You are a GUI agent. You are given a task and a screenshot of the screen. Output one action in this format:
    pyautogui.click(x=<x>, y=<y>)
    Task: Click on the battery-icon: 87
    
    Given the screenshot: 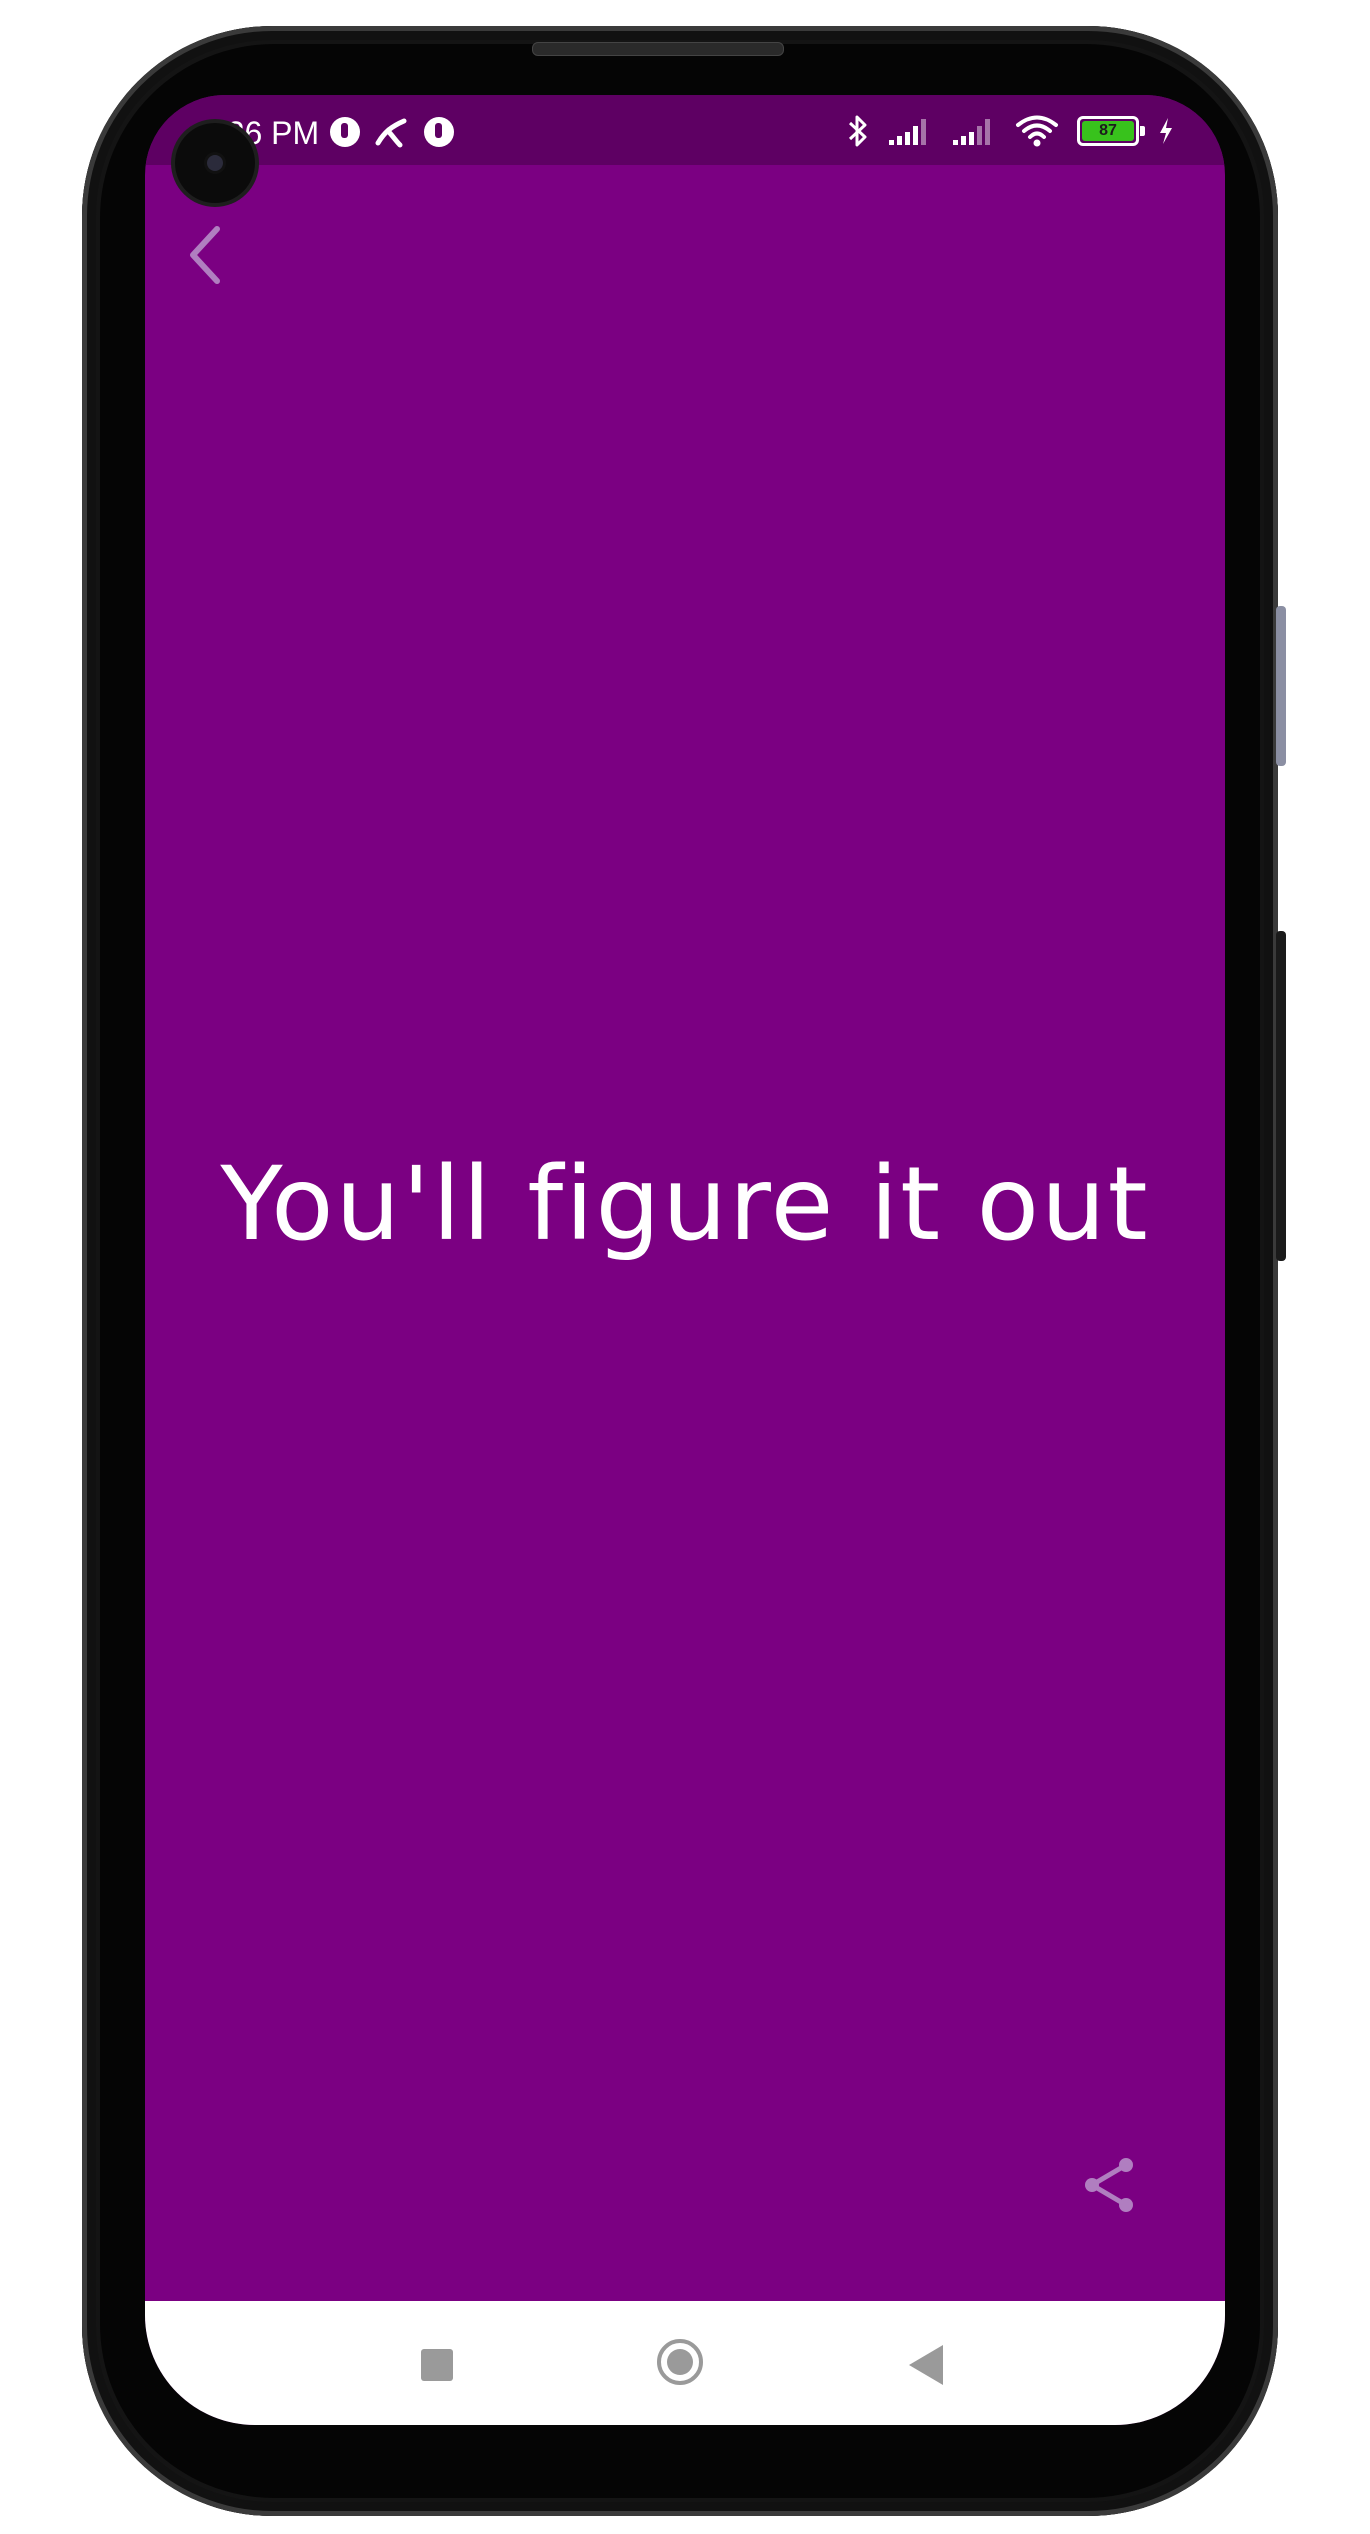 What is the action you would take?
    pyautogui.click(x=1111, y=131)
    